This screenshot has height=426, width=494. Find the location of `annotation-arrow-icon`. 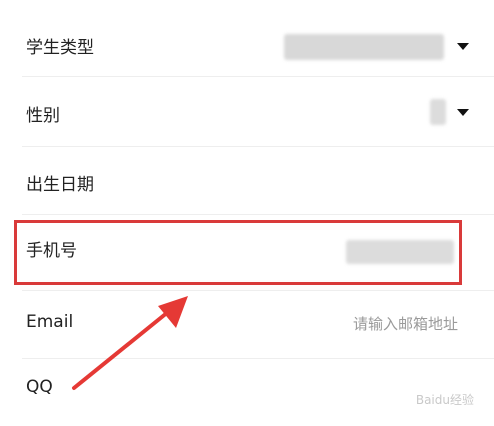

annotation-arrow-icon is located at coordinates (130, 343).